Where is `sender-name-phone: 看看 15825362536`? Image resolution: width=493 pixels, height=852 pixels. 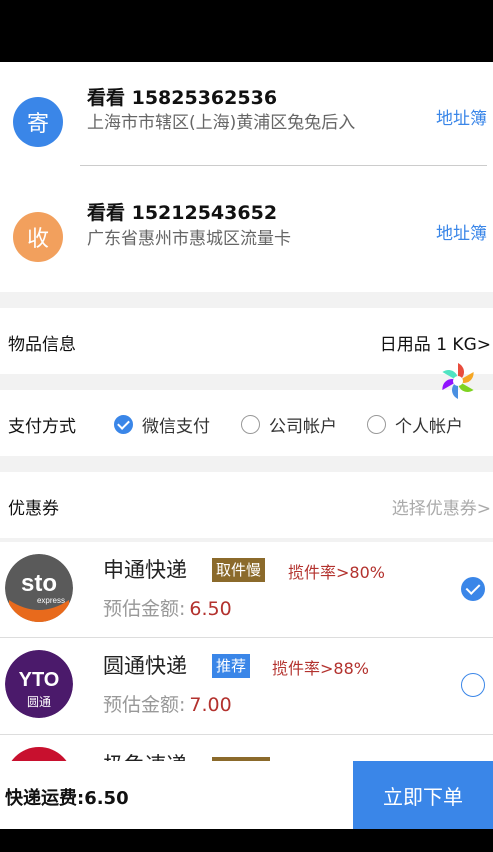 sender-name-phone: 看看 15825362536 is located at coordinates (182, 98).